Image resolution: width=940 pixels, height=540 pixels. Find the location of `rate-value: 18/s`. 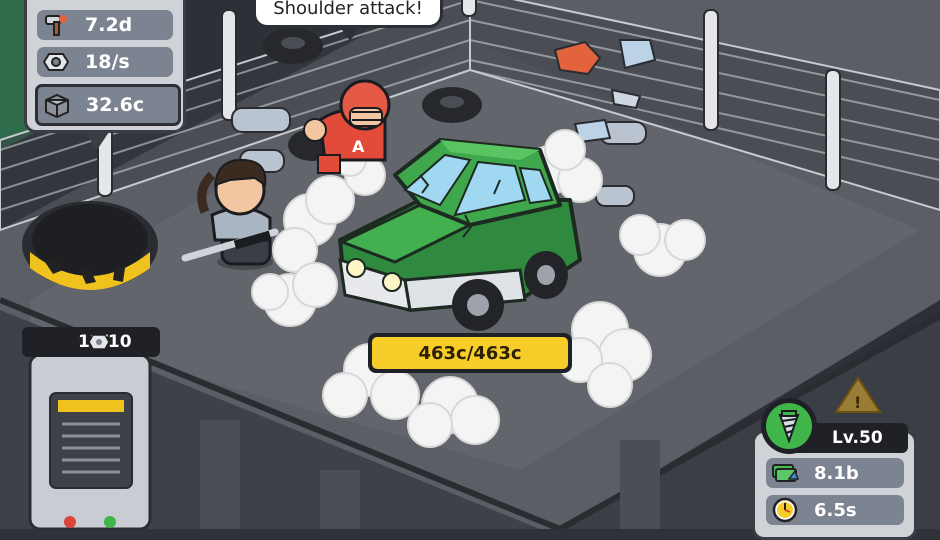

rate-value: 18/s is located at coordinates (107, 62).